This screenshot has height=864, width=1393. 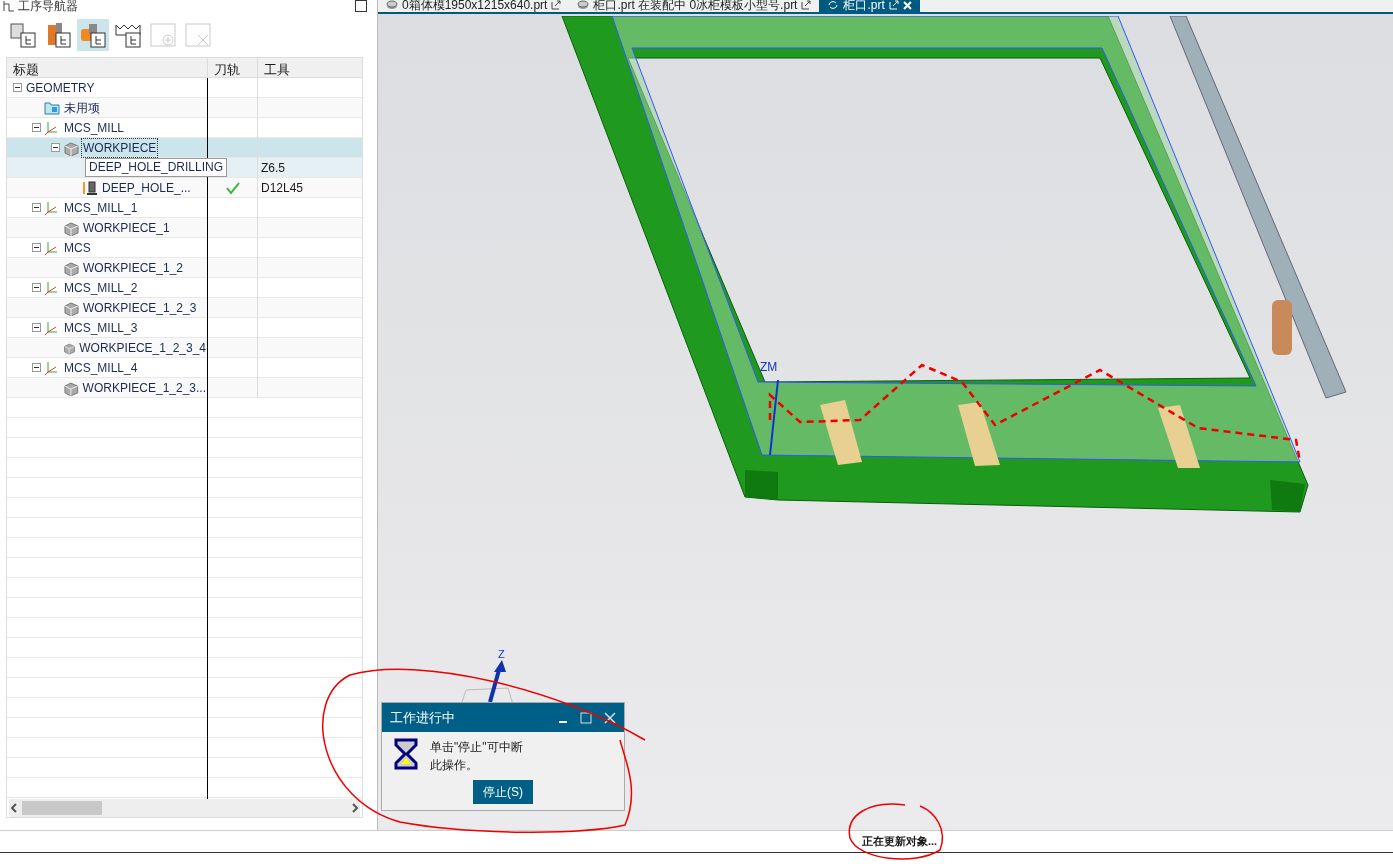 I want to click on document-tab: 柜口.prt, so click(x=869, y=6).